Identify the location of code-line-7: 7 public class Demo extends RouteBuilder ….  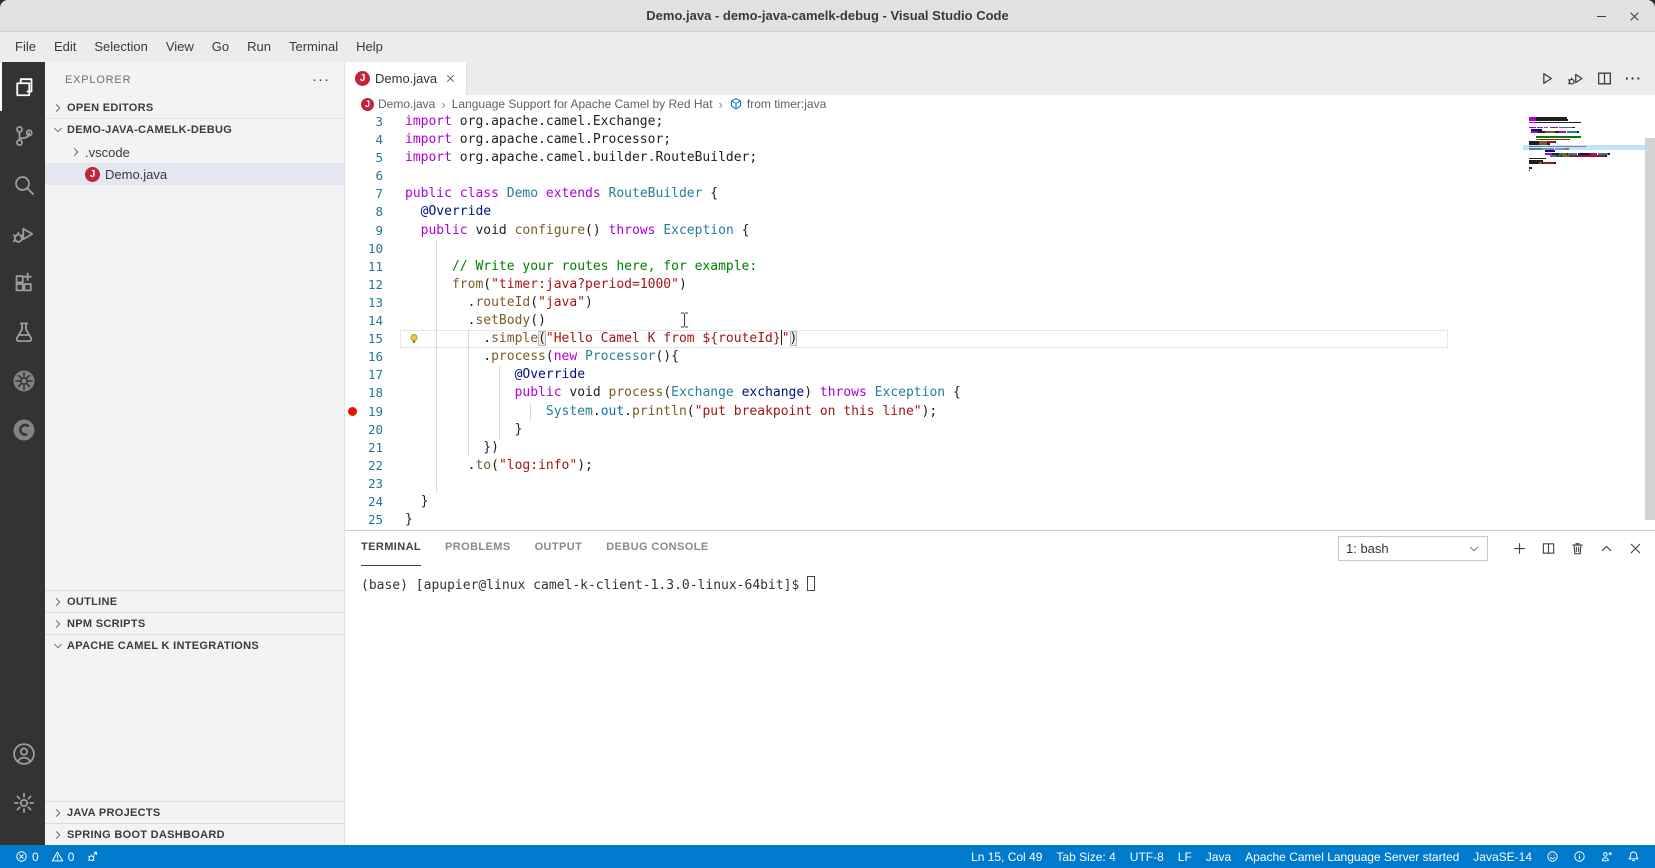
(1000, 194).